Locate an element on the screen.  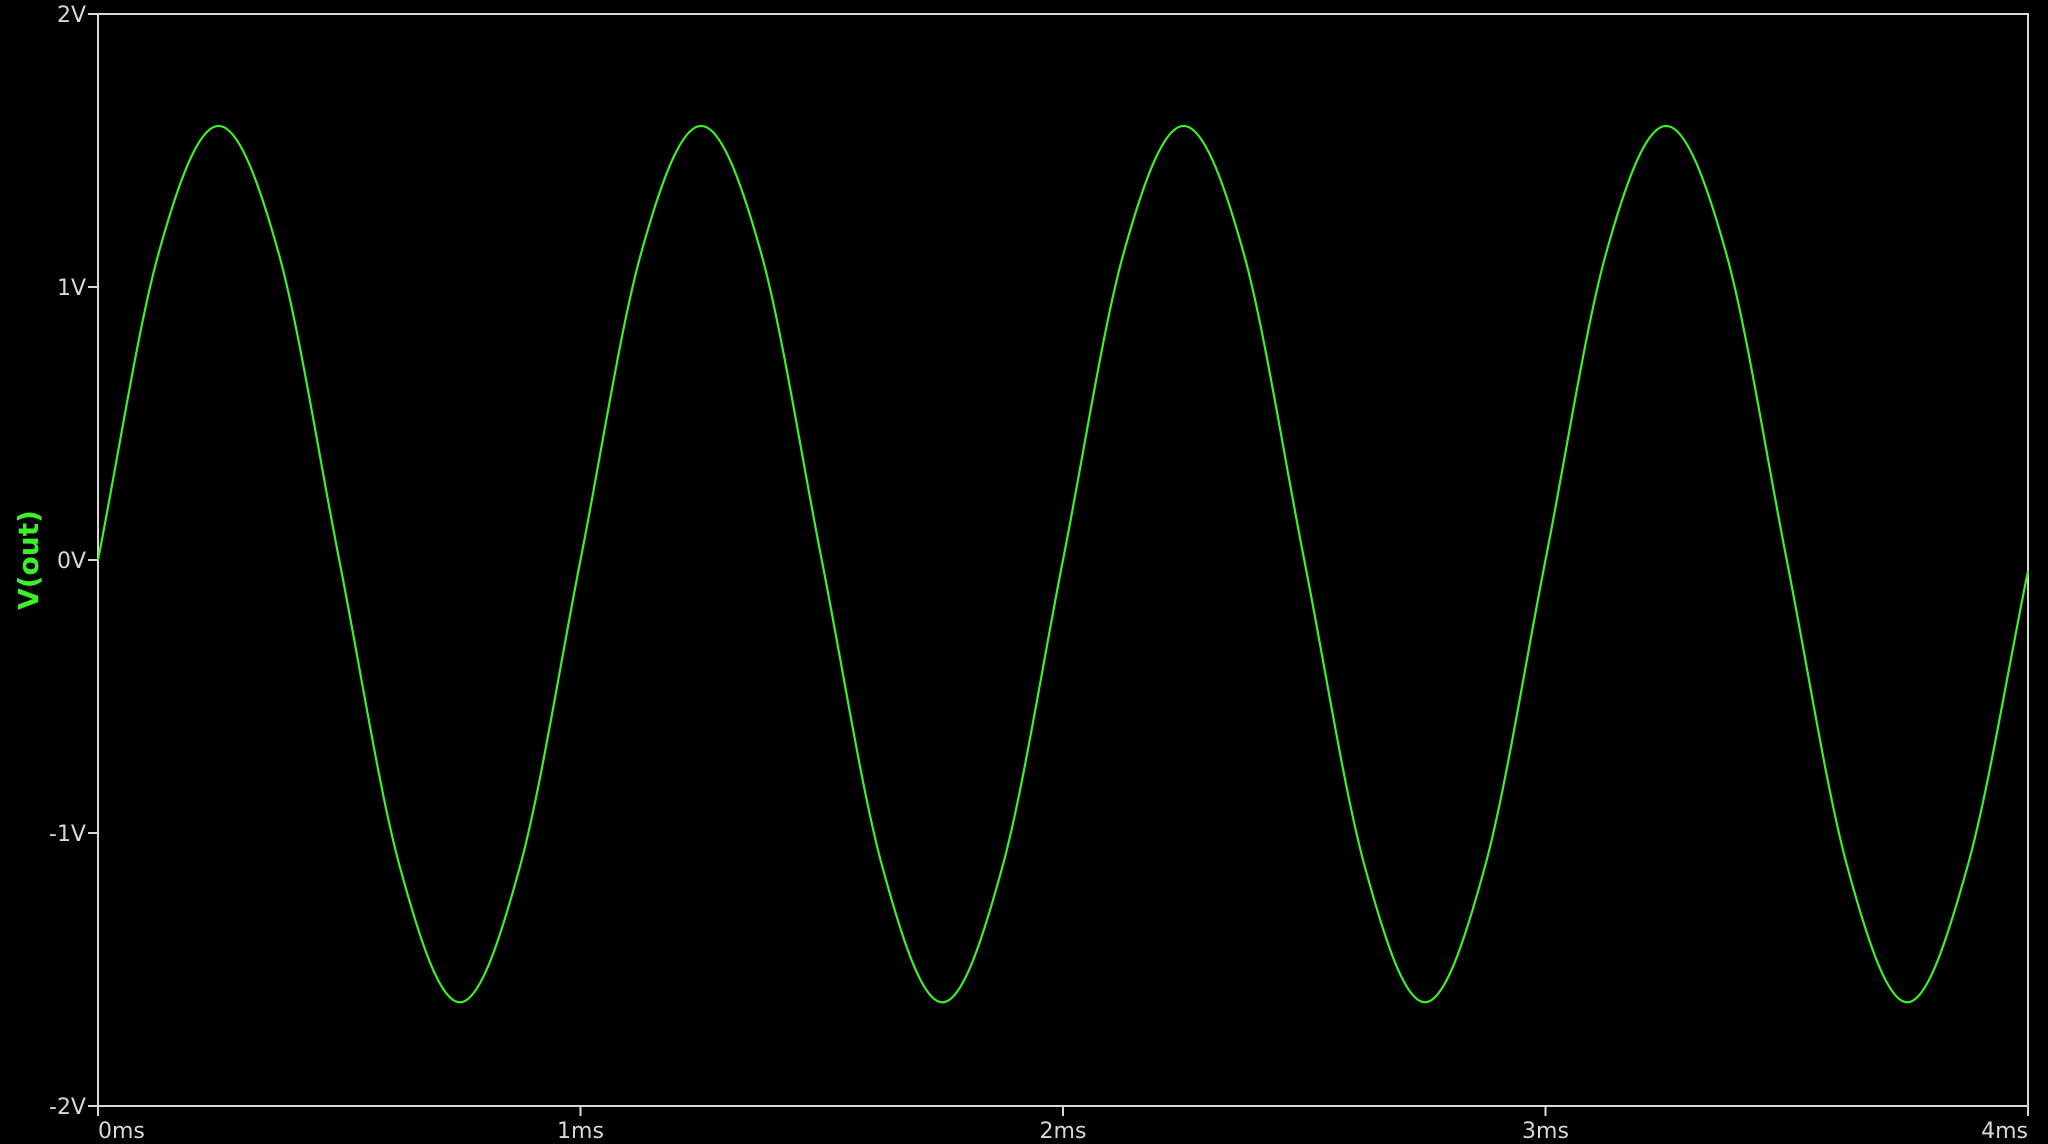
x-tick-label: 0ms is located at coordinates (121, 1129).